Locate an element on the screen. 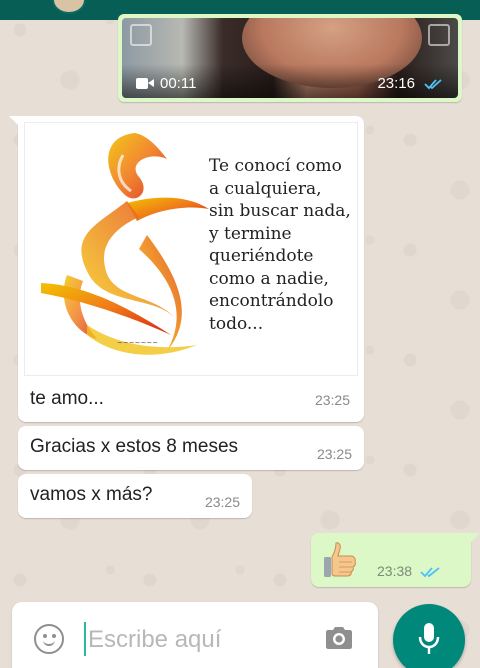 The image size is (480, 668). incoming-message-bubble: vamos x más? 23:25 is located at coordinates (135, 496).